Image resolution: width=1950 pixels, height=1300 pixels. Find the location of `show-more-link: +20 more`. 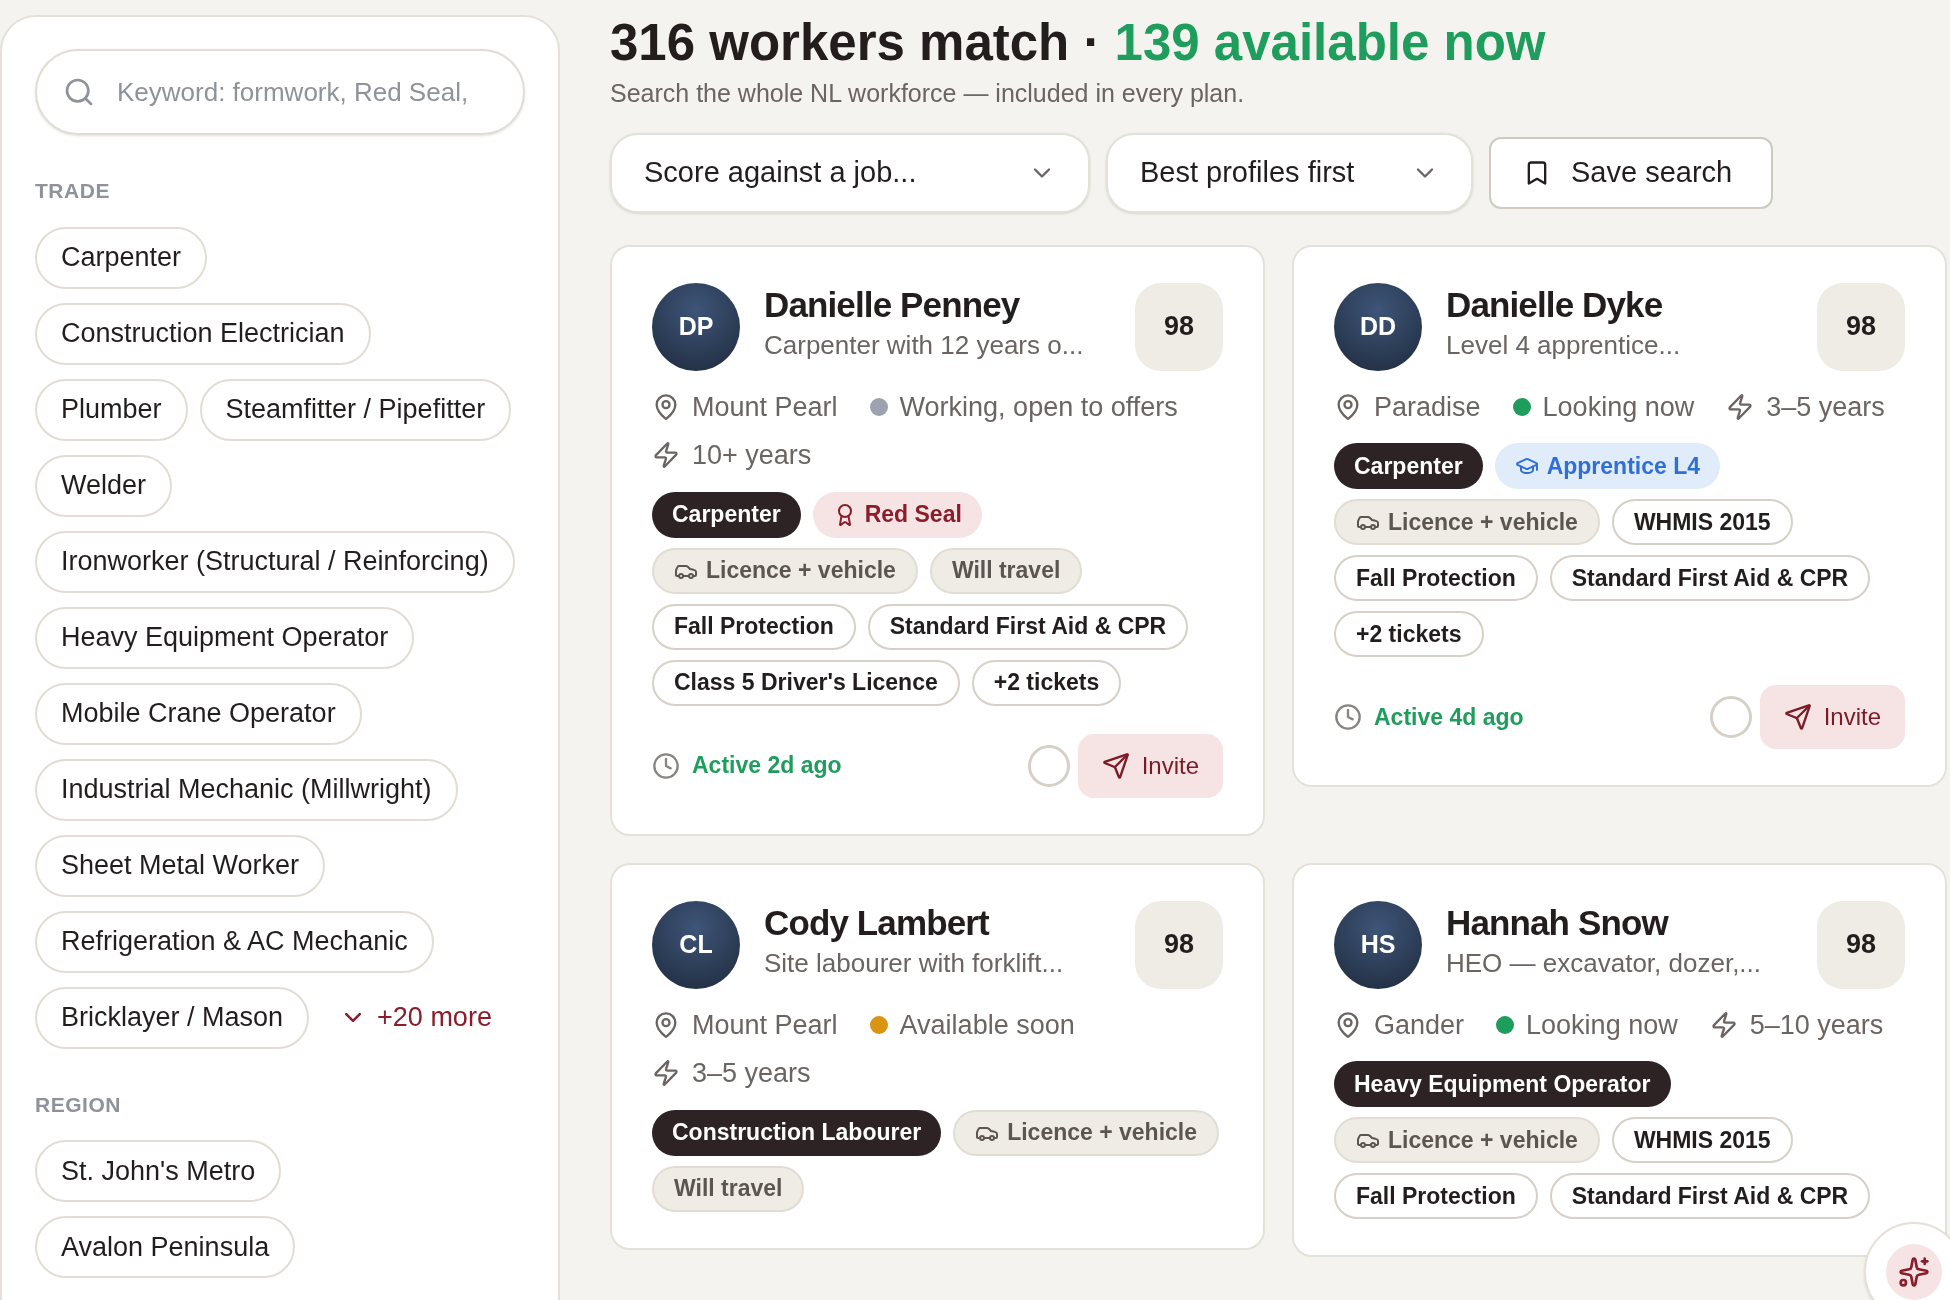

show-more-link: +20 more is located at coordinates (418, 1017).